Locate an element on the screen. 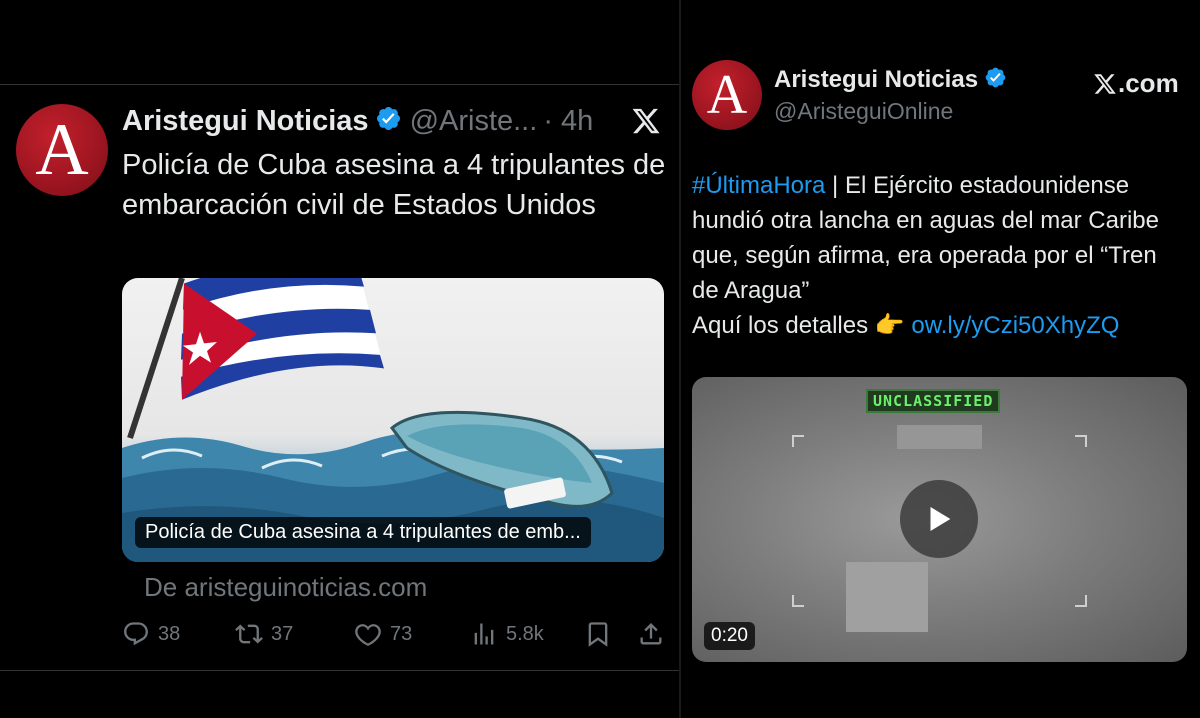 The image size is (1200, 718). repost-button: 37 is located at coordinates (264, 634).